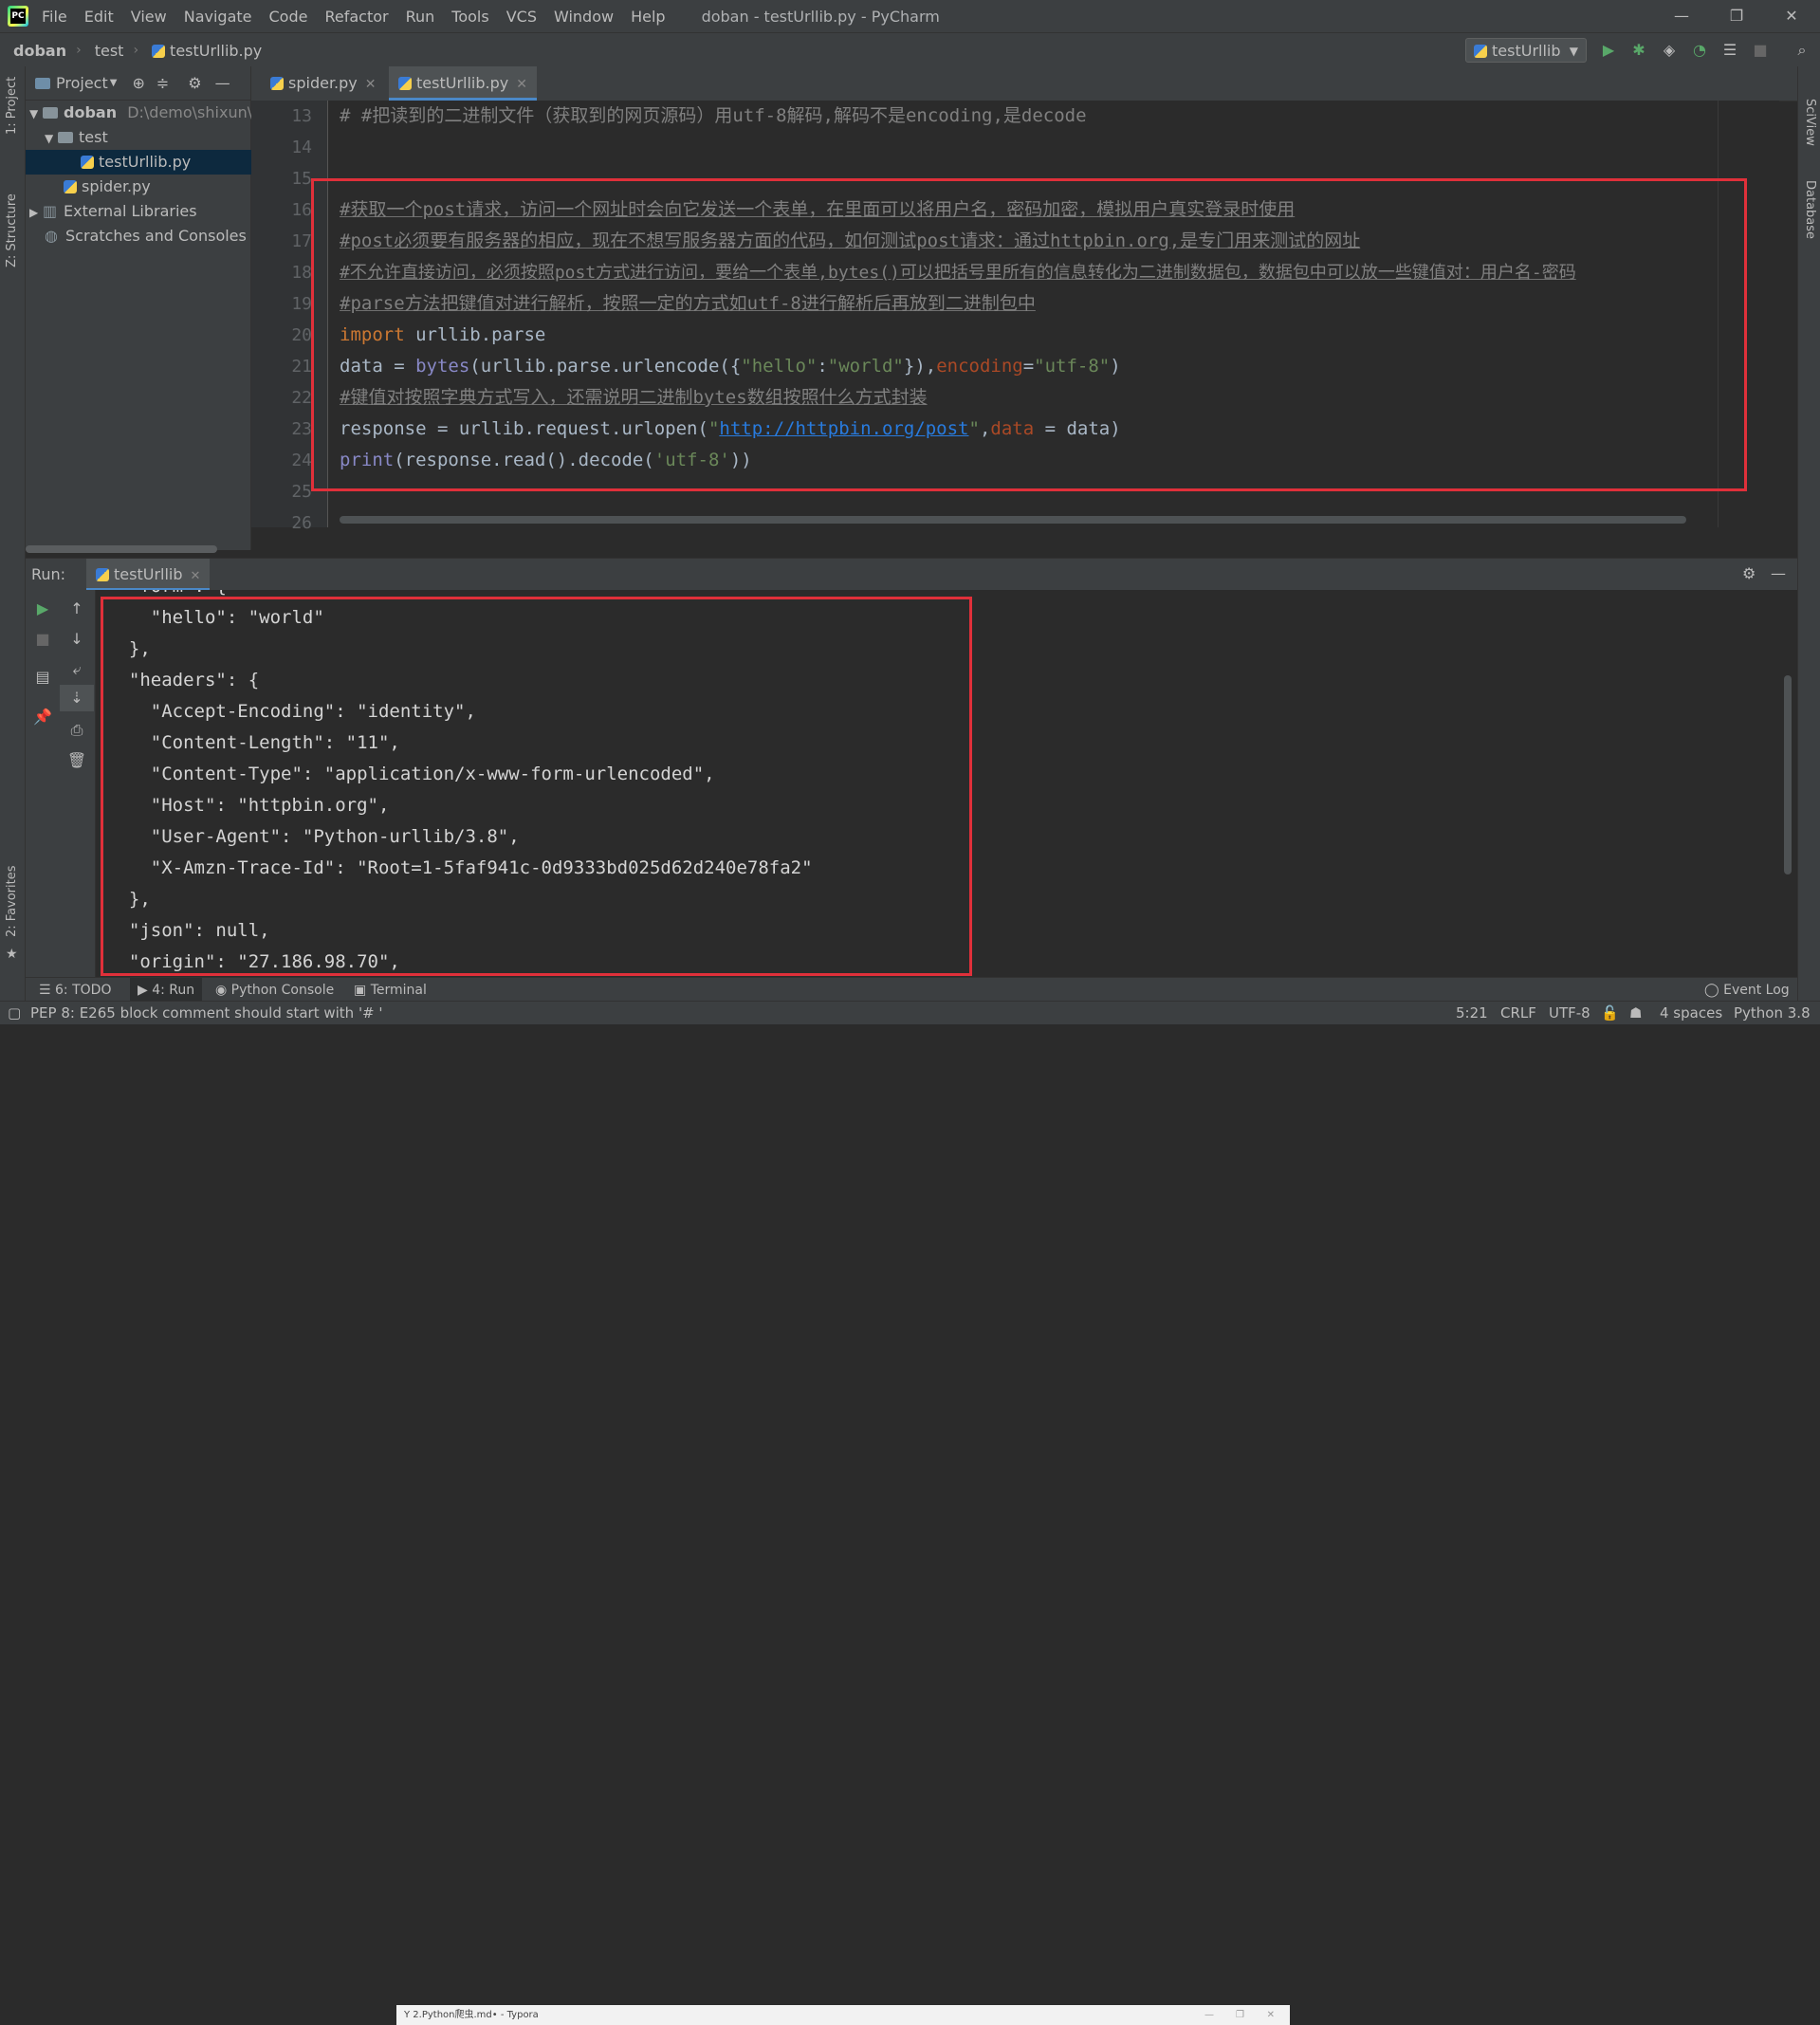  I want to click on python-interpreter: Python 3.8, so click(1773, 1013).